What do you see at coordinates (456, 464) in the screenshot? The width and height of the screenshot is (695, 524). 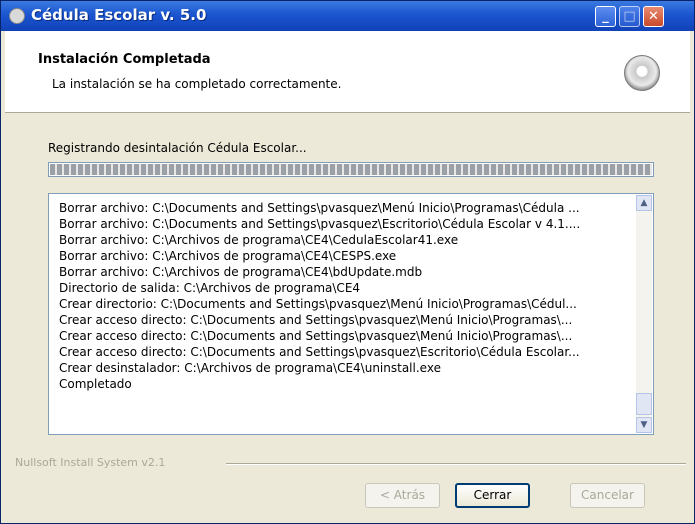 I see `divider` at bounding box center [456, 464].